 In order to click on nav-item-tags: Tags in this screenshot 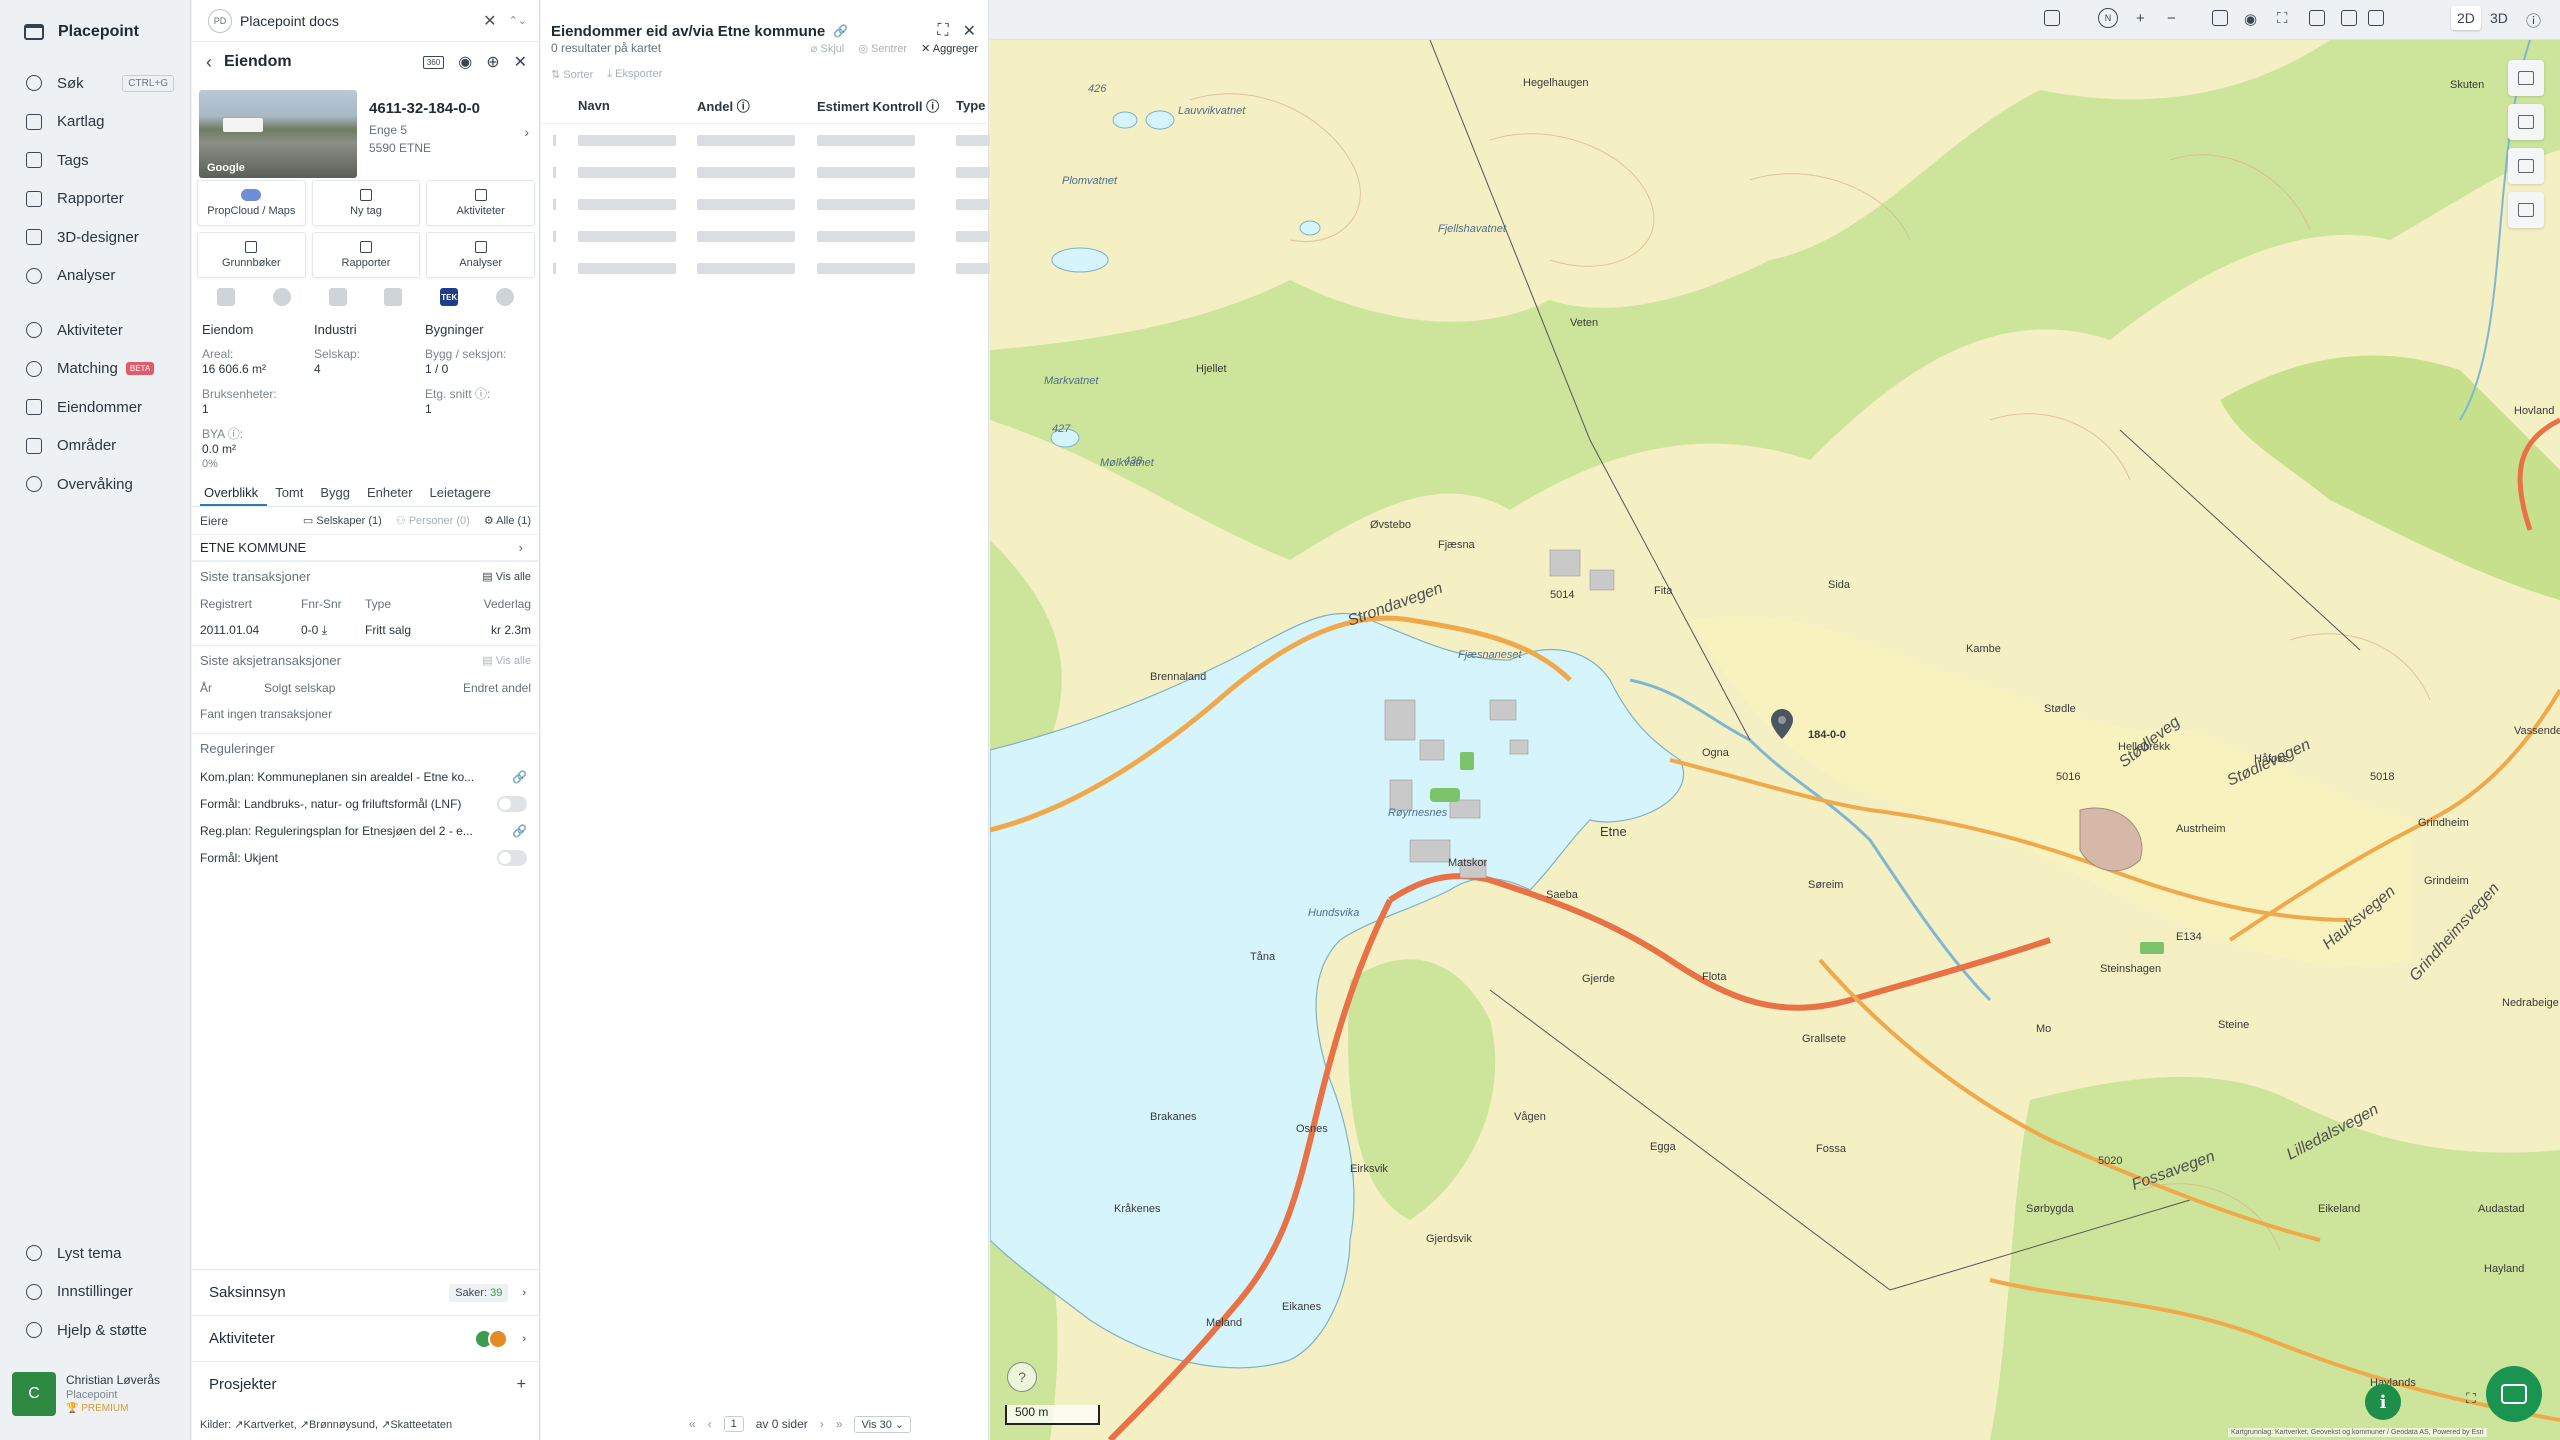, I will do `click(95, 160)`.